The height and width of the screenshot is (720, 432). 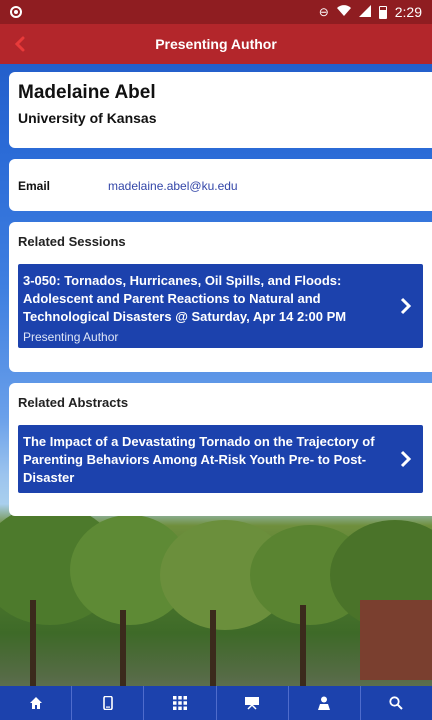 I want to click on page-title: Presenting Author, so click(x=216, y=44).